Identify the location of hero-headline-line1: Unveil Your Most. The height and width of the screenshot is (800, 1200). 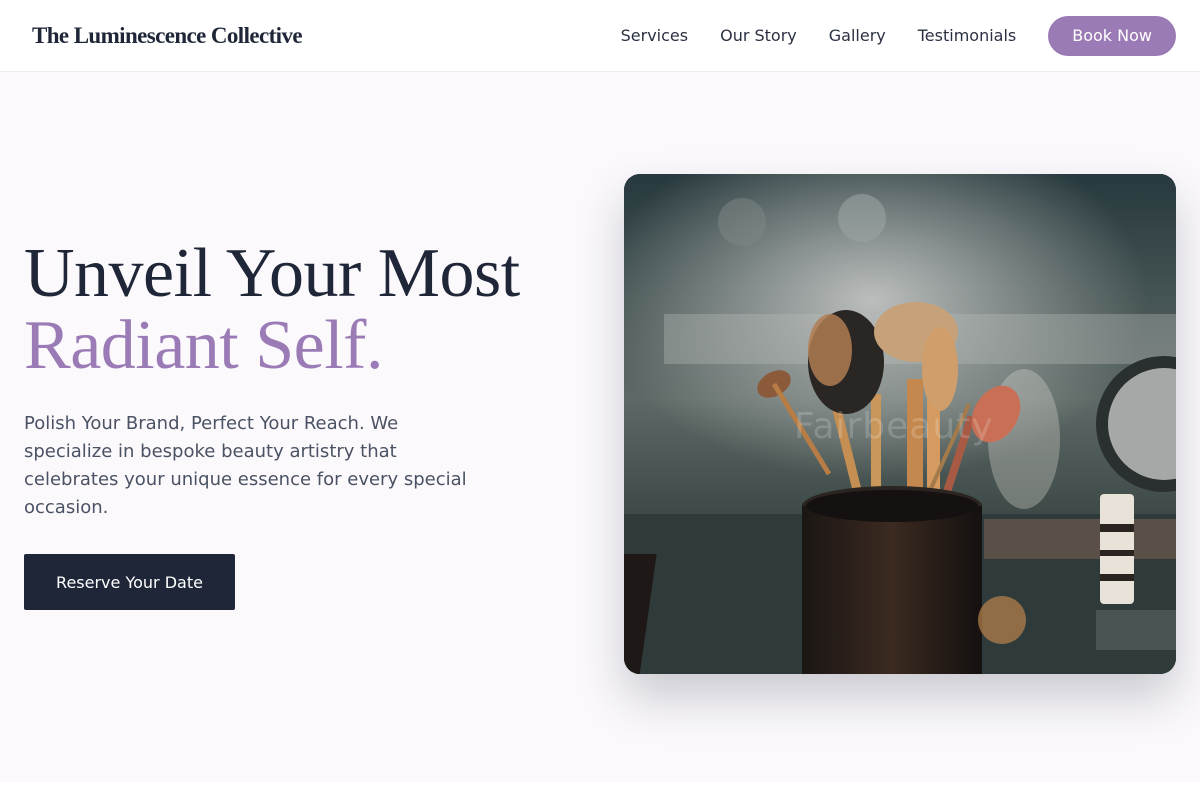
(272, 273).